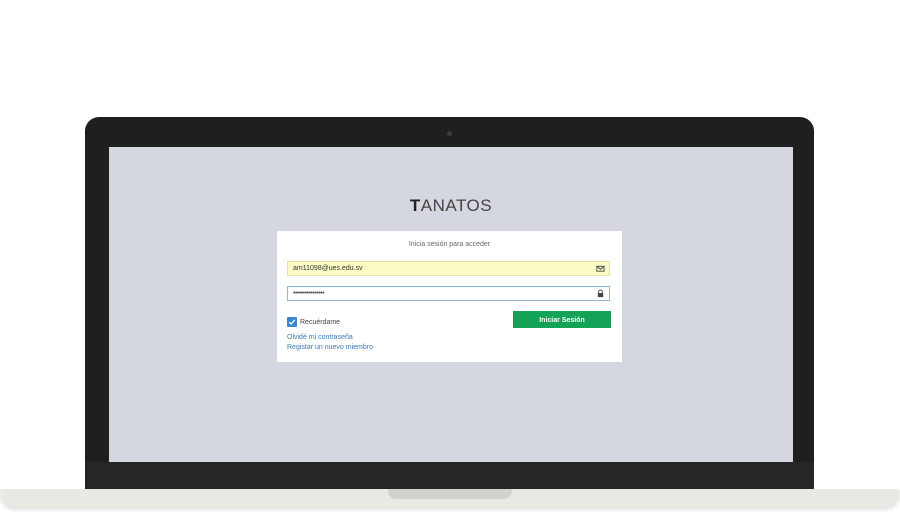 This screenshot has width=900, height=517. Describe the element at coordinates (415, 205) in the screenshot. I see `logo-initial: T` at that location.